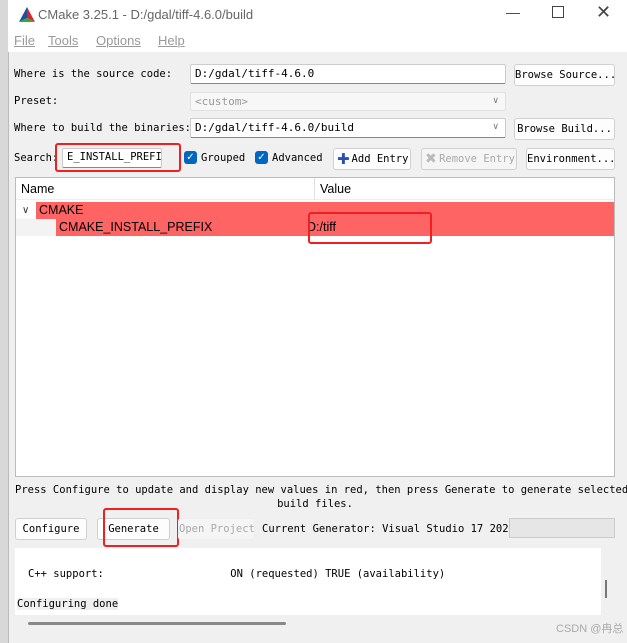 This screenshot has height=643, width=627. I want to click on group-label: CMAKE, so click(61, 210).